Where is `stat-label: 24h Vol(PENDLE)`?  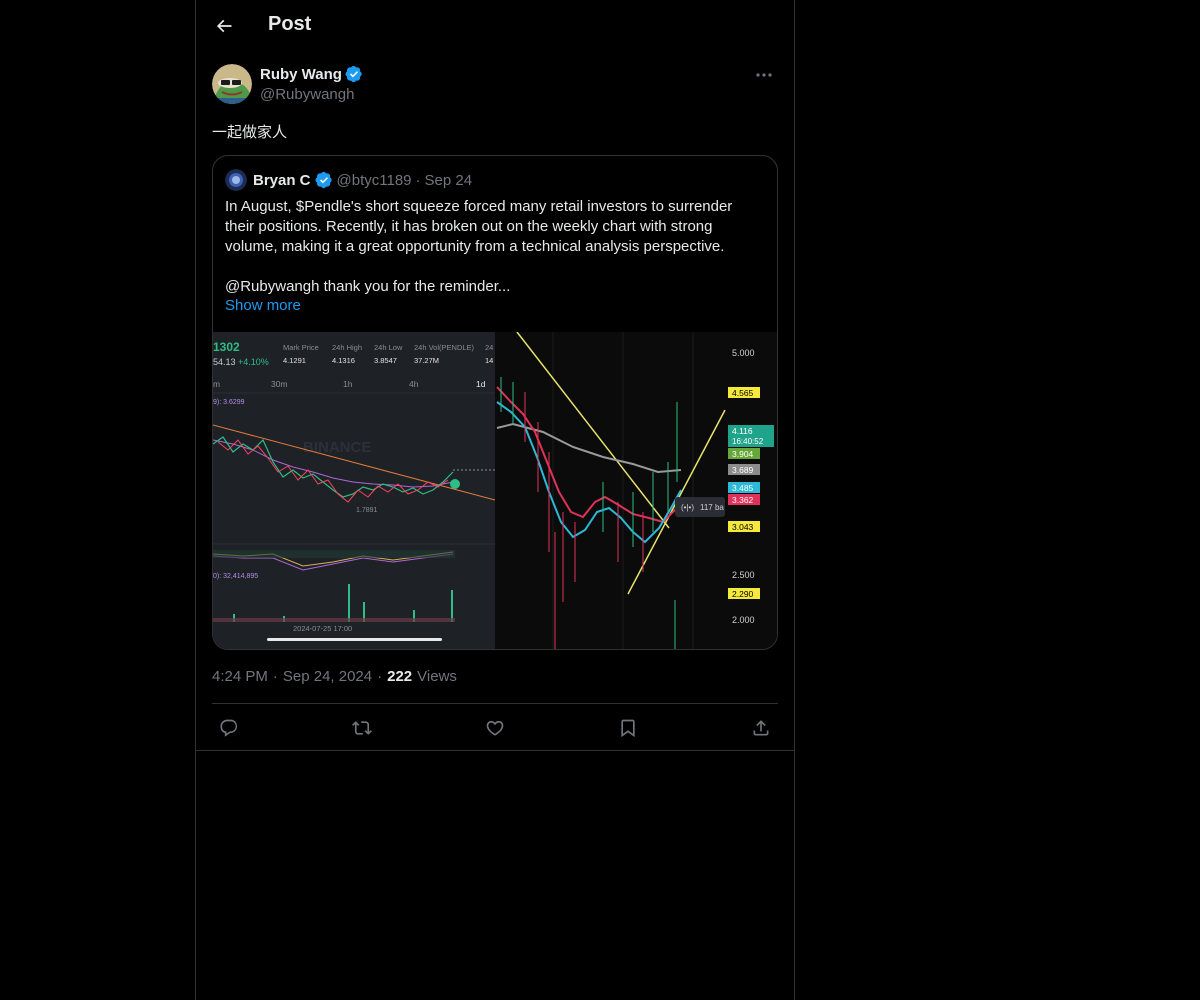
stat-label: 24h Vol(PENDLE) is located at coordinates (444, 347).